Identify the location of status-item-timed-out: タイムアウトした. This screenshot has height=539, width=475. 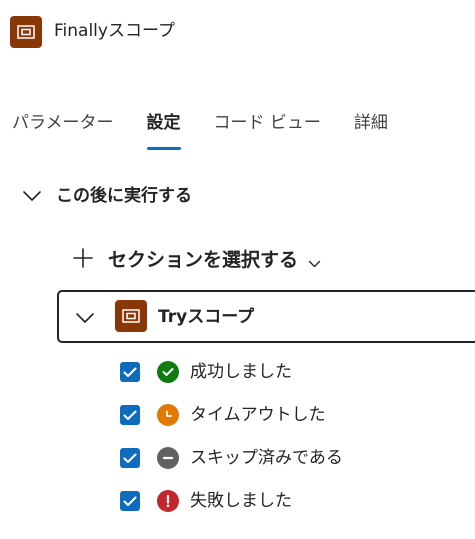
(223, 415).